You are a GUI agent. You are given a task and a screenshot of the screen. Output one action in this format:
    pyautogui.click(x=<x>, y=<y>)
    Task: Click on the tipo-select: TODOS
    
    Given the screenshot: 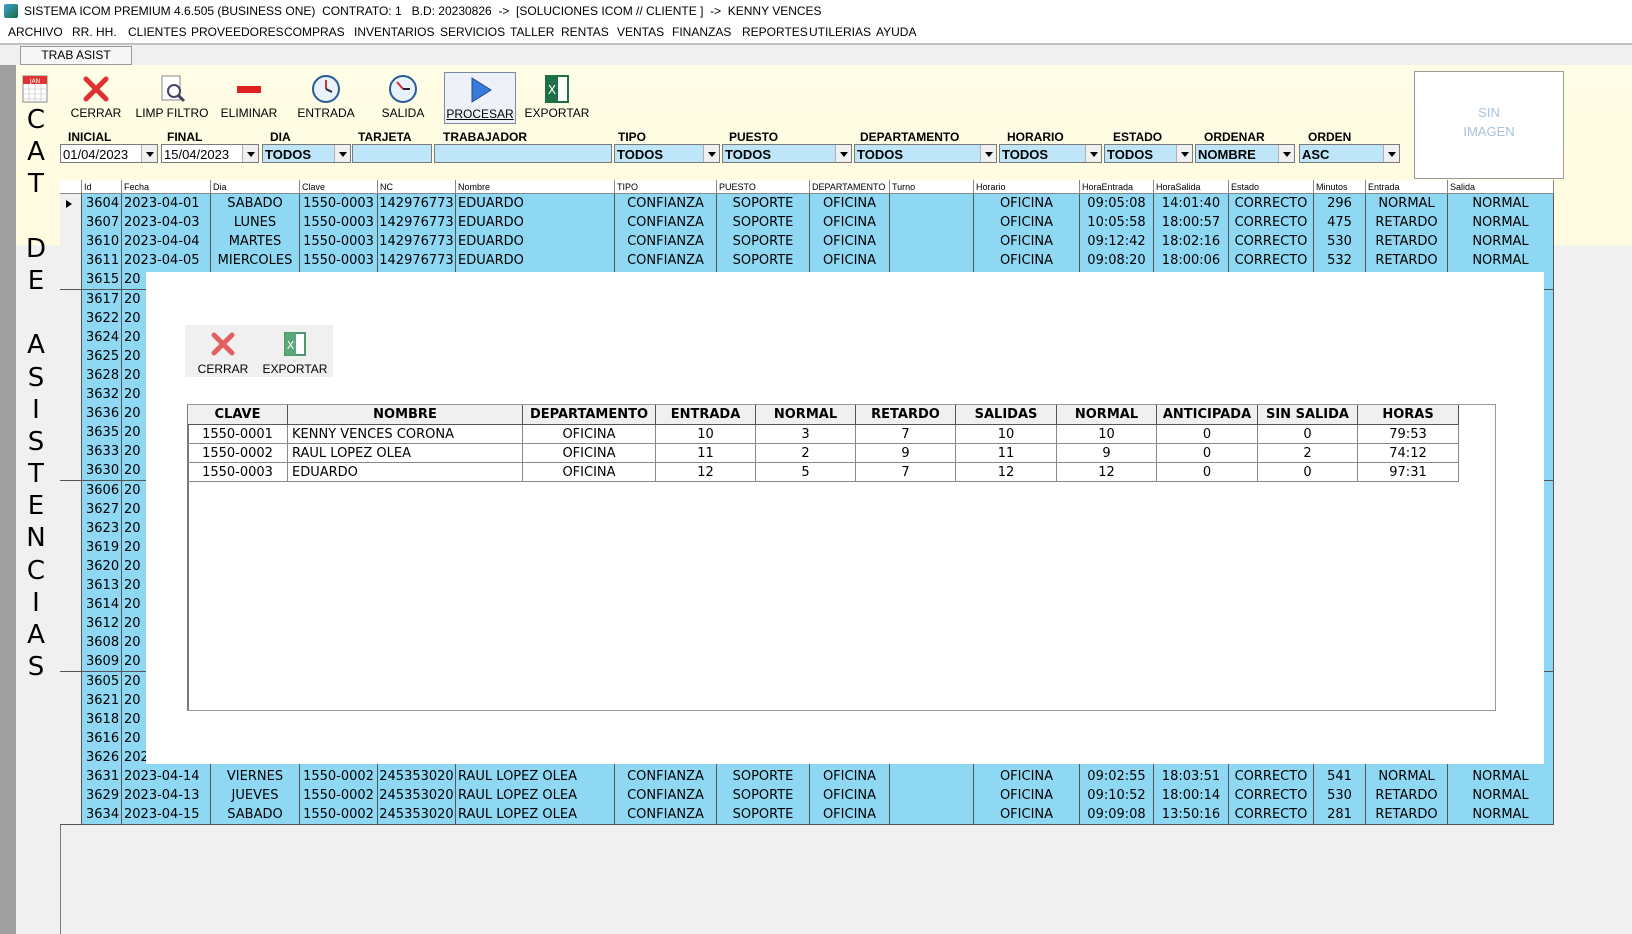 What is the action you would take?
    pyautogui.click(x=667, y=153)
    